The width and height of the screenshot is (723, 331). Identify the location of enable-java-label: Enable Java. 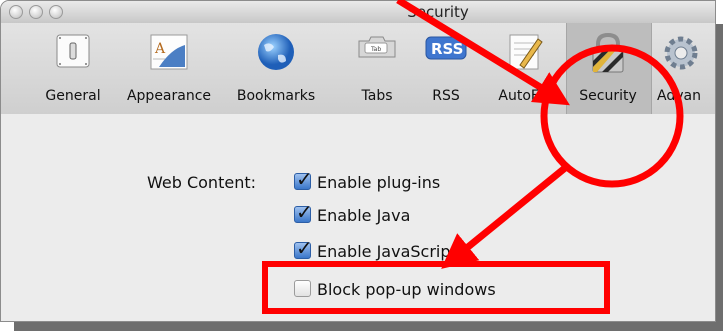
(364, 215).